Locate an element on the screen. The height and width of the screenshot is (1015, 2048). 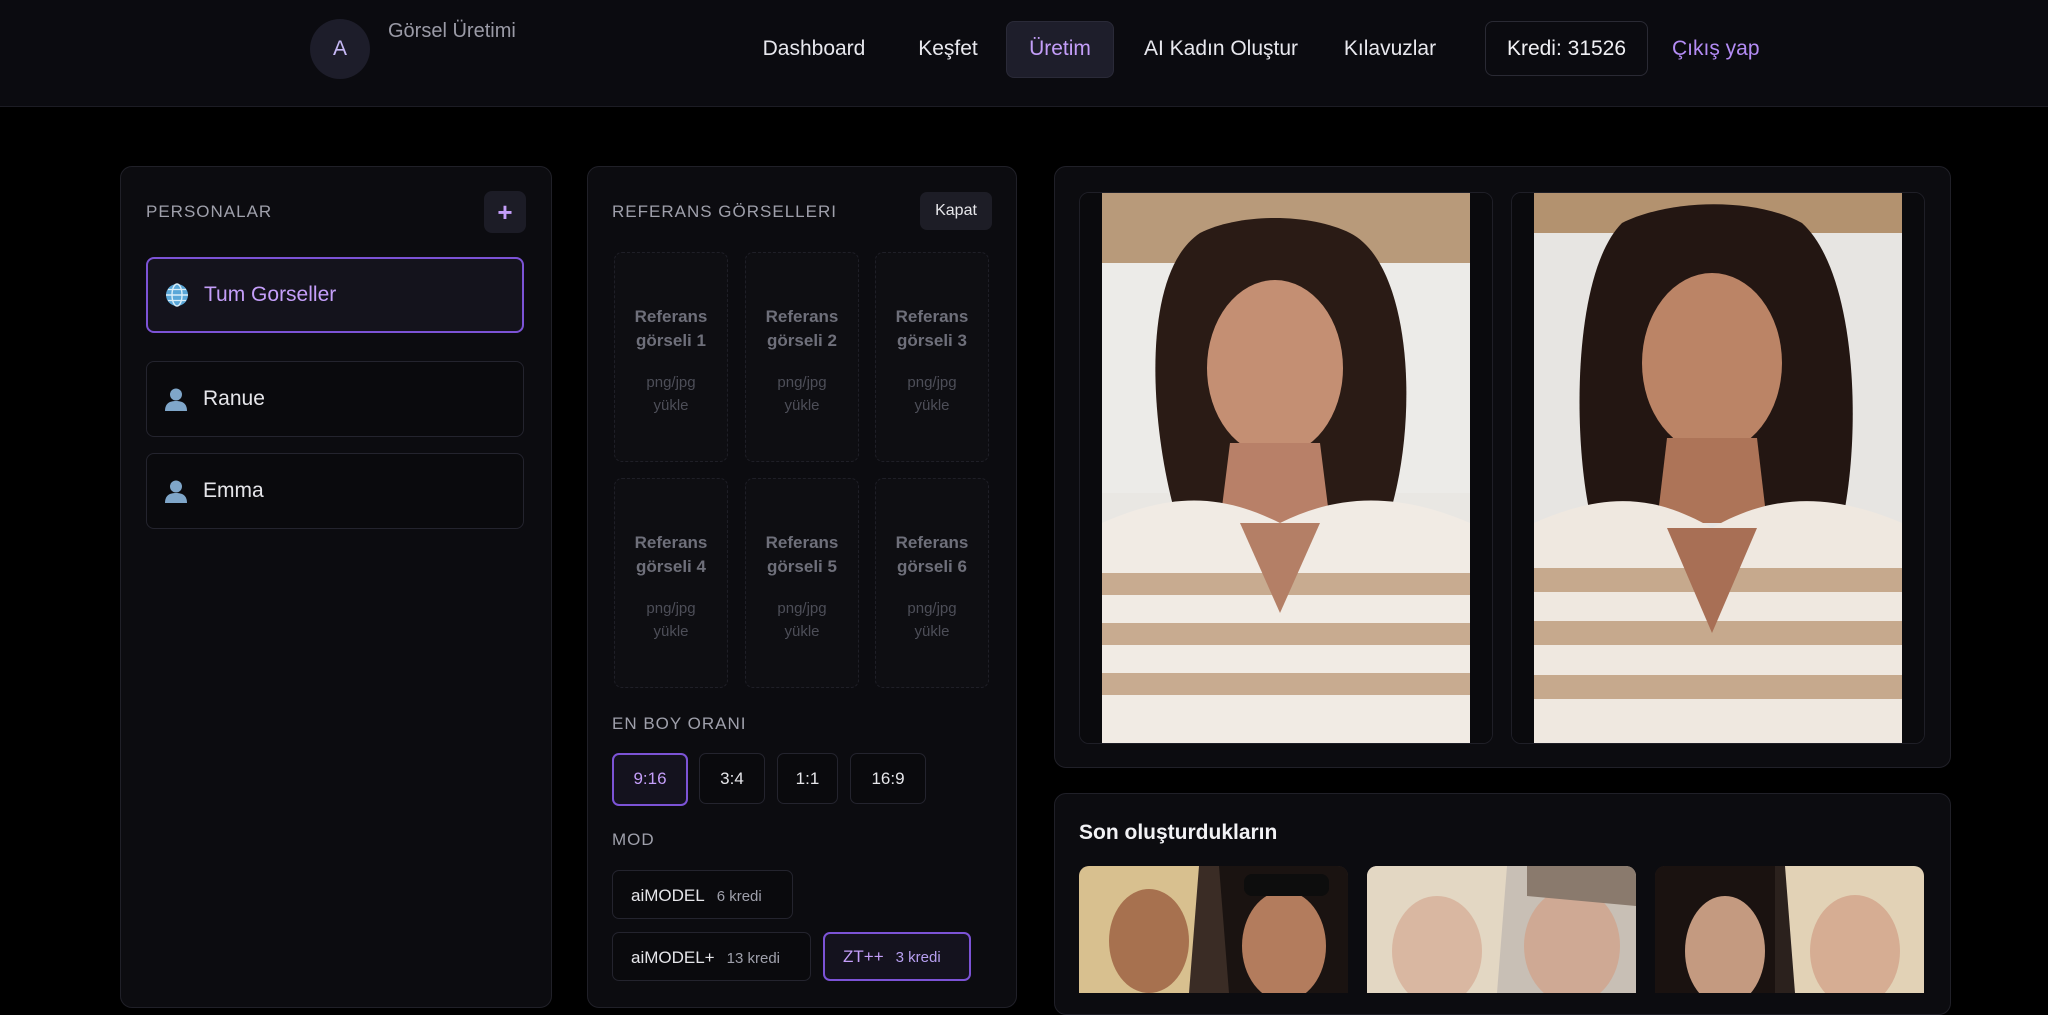
reference-slot-2: Referans görseli 2 png/jpg yükle is located at coordinates (802, 357).